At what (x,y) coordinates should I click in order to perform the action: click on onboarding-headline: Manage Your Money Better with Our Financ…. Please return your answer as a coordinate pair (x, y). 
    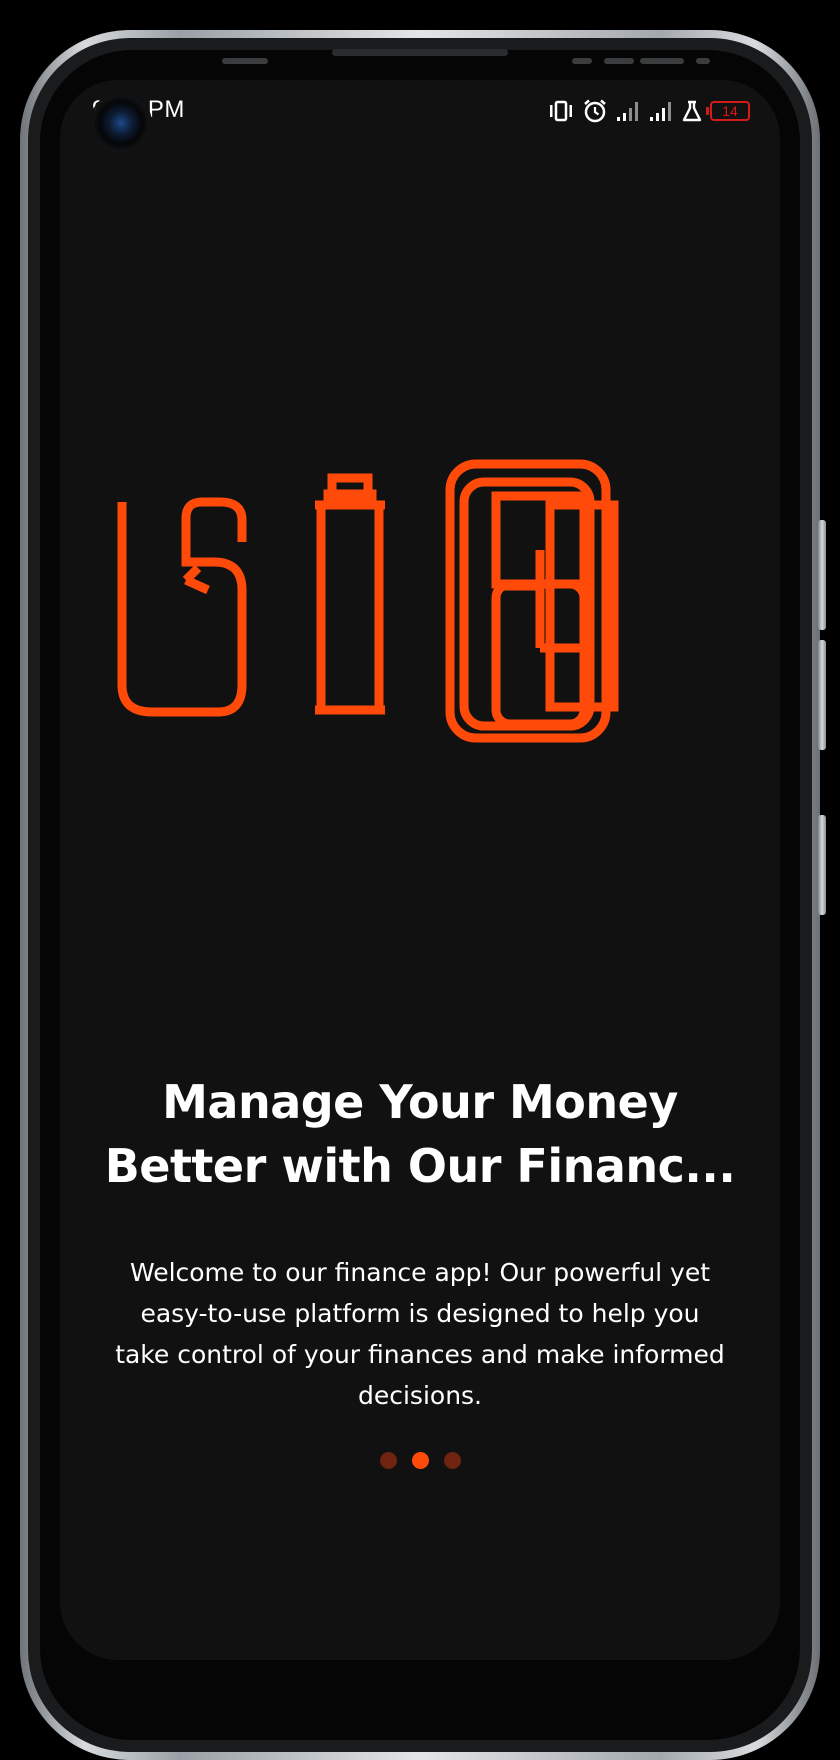
    Looking at the image, I should click on (420, 1134).